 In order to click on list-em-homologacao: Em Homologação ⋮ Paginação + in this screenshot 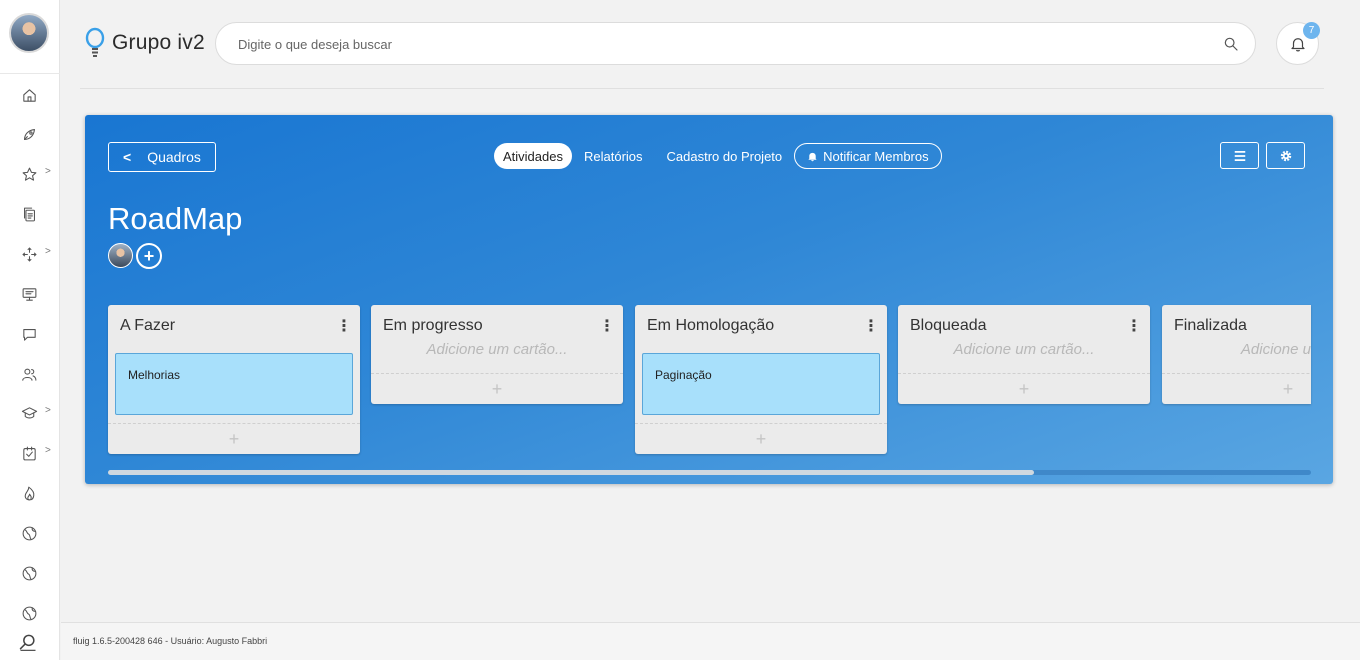, I will do `click(761, 379)`.